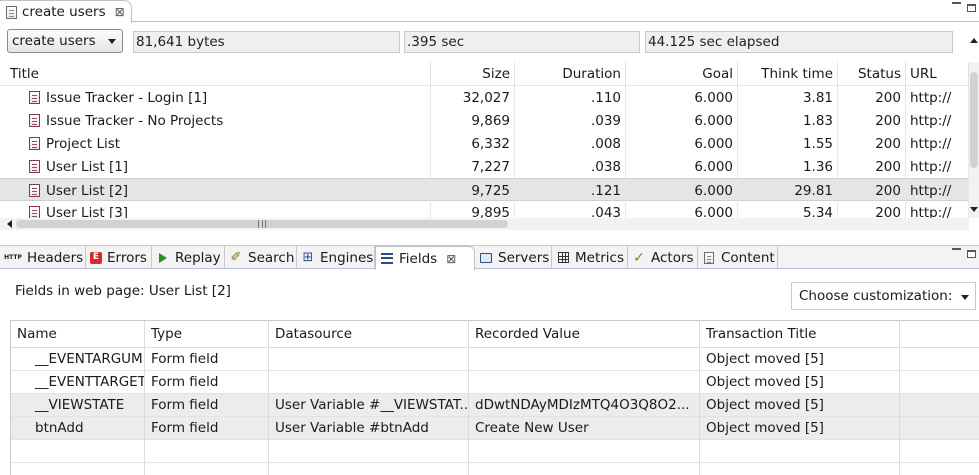  Describe the element at coordinates (207, 334) in the screenshot. I see `column-header-type: Type` at that location.